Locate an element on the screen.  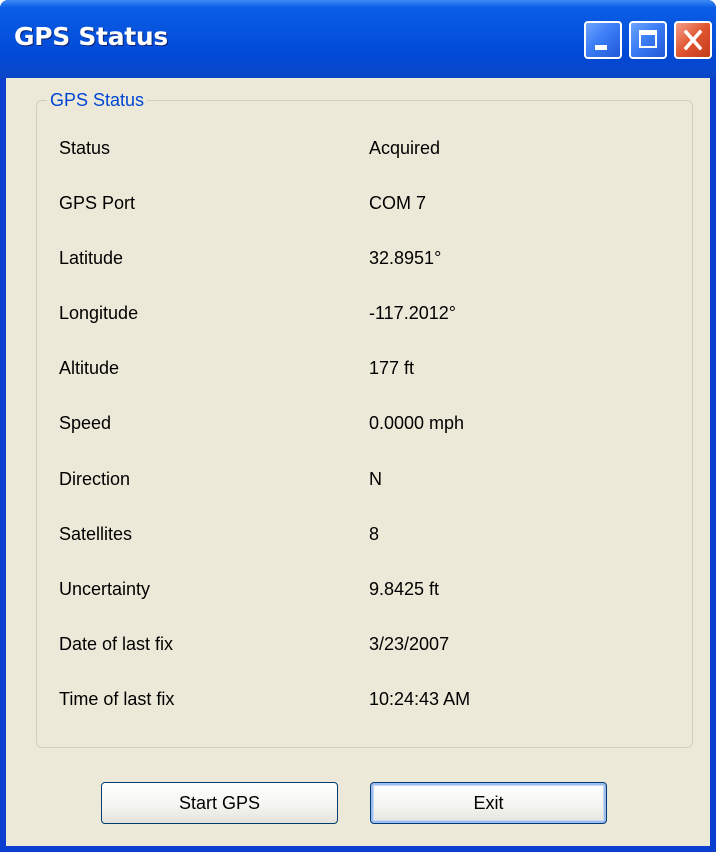
satellites-value: 8 is located at coordinates (374, 534).